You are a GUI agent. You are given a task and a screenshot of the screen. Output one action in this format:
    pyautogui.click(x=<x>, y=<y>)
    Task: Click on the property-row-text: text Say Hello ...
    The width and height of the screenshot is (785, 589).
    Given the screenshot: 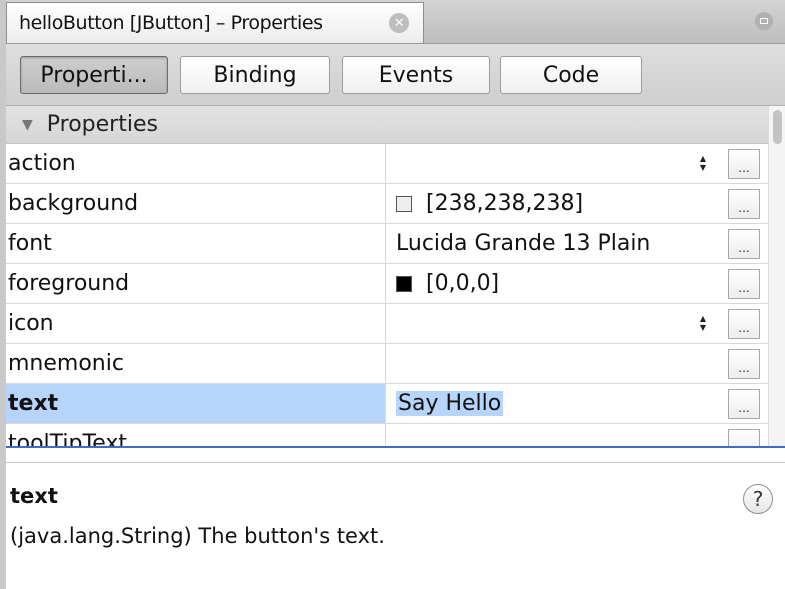 What is the action you would take?
    pyautogui.click(x=387, y=404)
    